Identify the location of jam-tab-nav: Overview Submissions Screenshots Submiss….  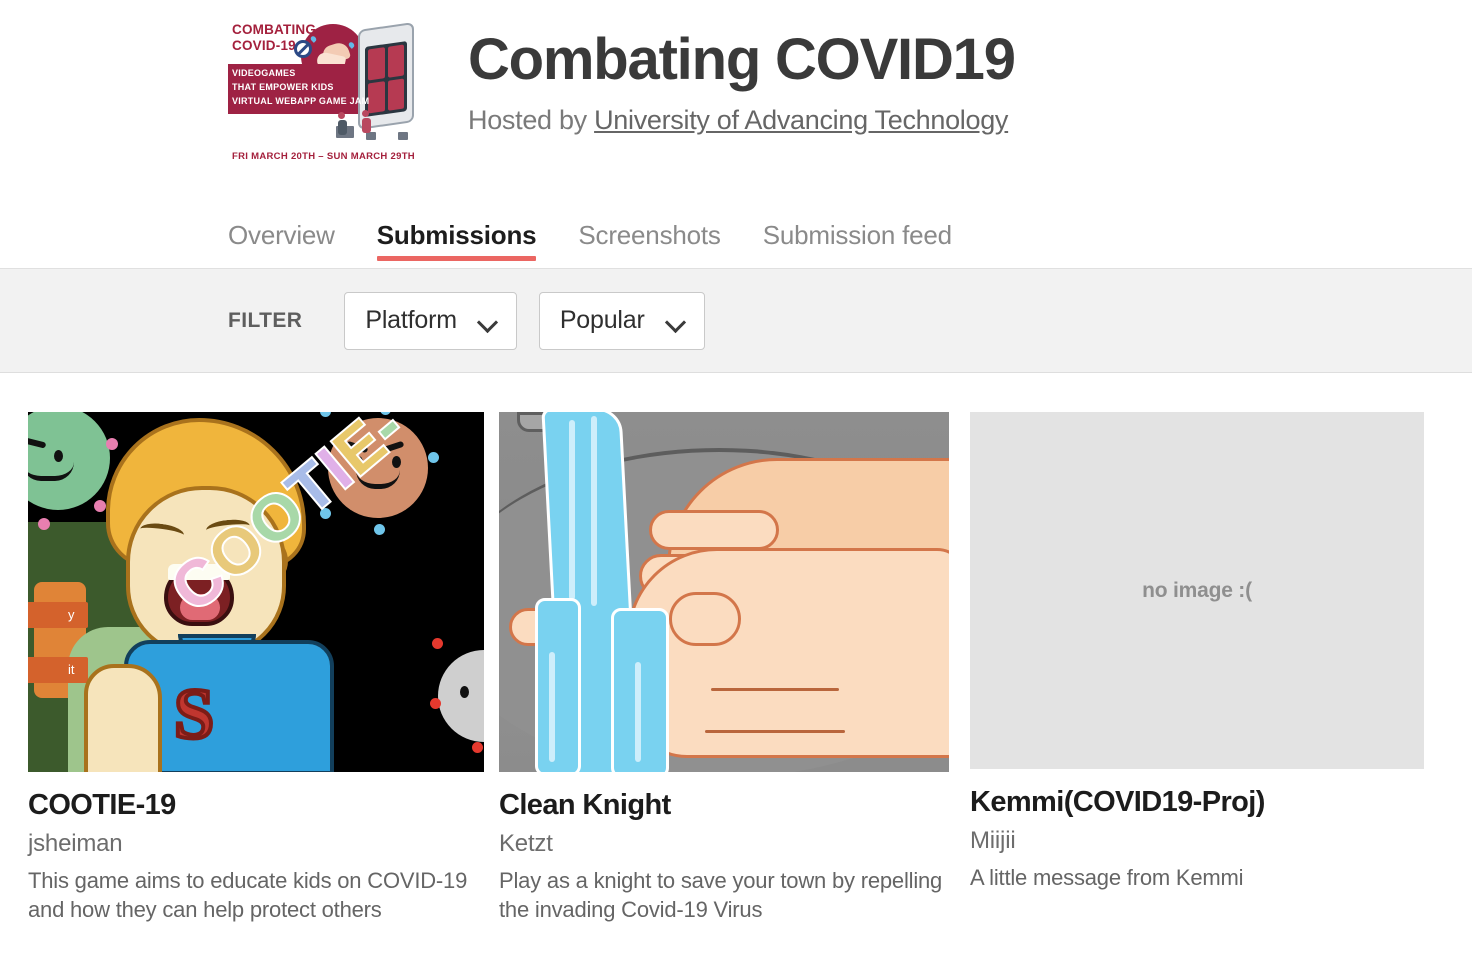
(611, 244).